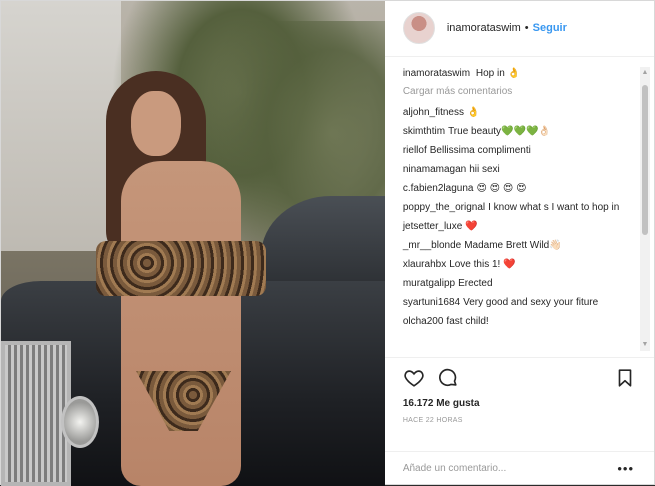  I want to click on comment-username: olcha200, so click(423, 321).